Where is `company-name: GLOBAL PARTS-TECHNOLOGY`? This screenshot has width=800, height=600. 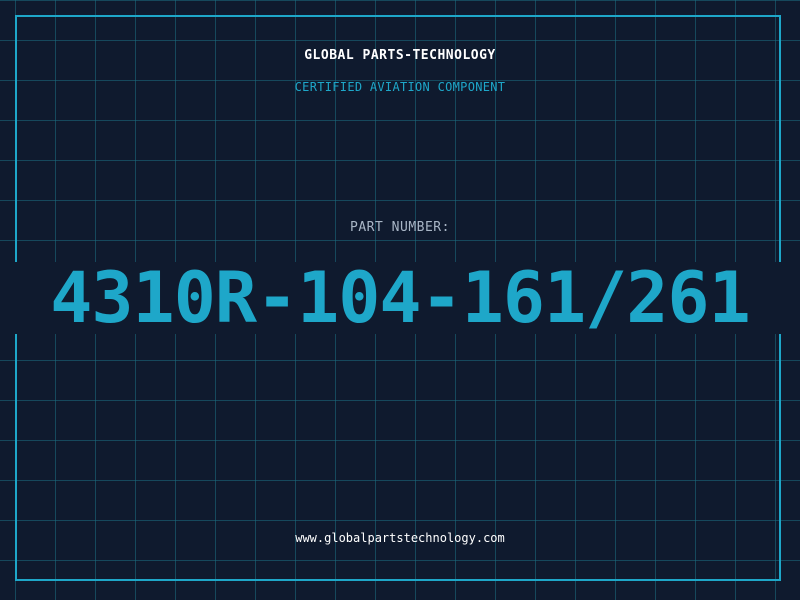
company-name: GLOBAL PARTS-TECHNOLOGY is located at coordinates (400, 55).